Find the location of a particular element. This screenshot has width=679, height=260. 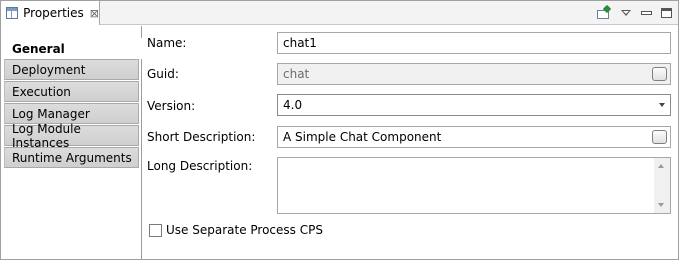

properties-table-icon is located at coordinates (12, 13).